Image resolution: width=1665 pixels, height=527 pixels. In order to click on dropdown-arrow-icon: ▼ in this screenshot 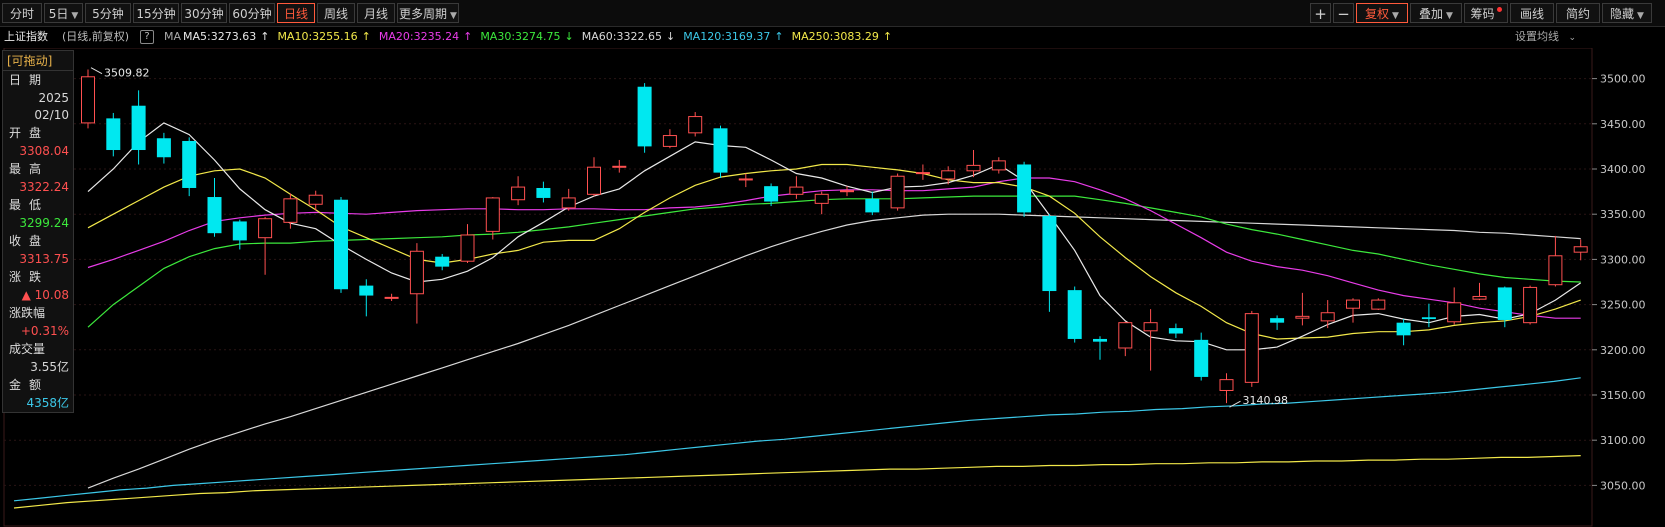, I will do `click(1449, 16)`.